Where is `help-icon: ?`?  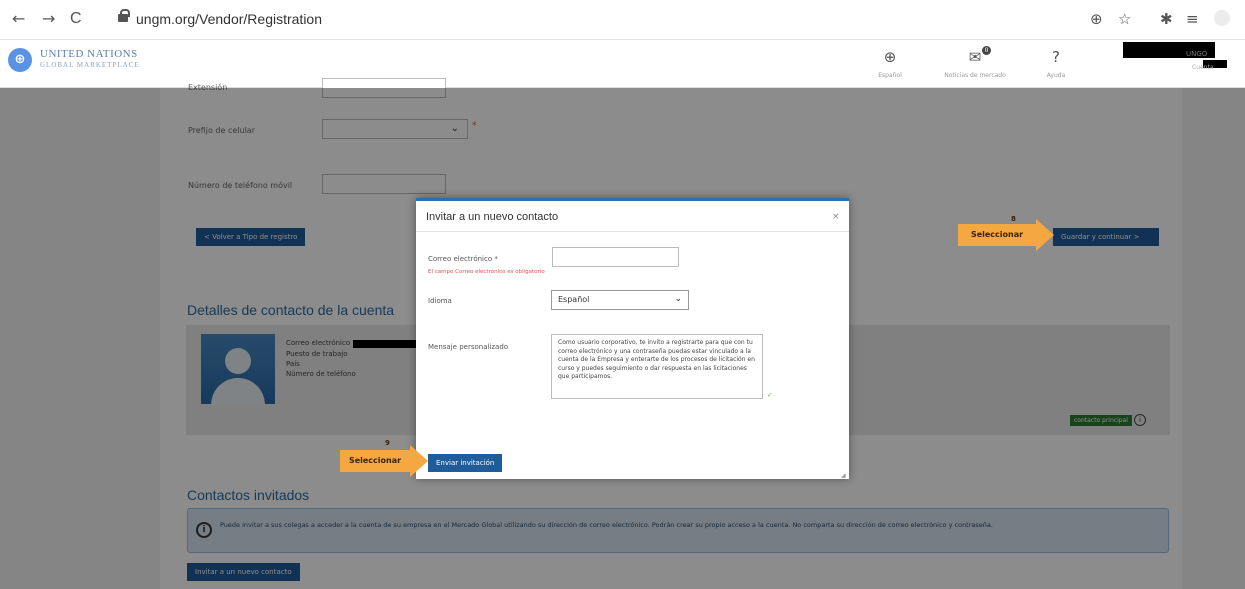
help-icon: ? is located at coordinates (1056, 57).